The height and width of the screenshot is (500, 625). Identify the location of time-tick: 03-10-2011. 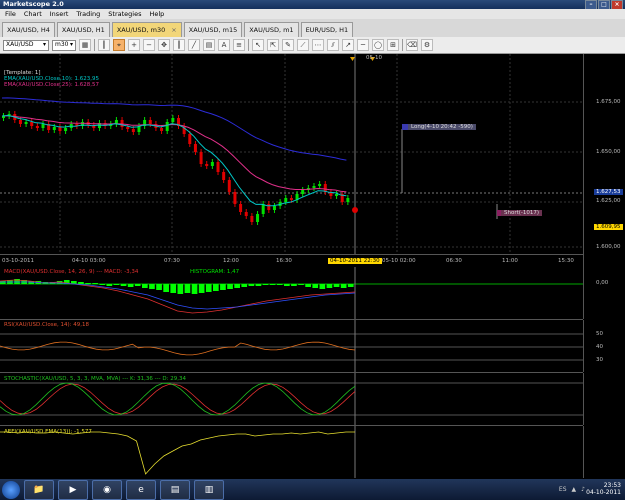
(18, 261).